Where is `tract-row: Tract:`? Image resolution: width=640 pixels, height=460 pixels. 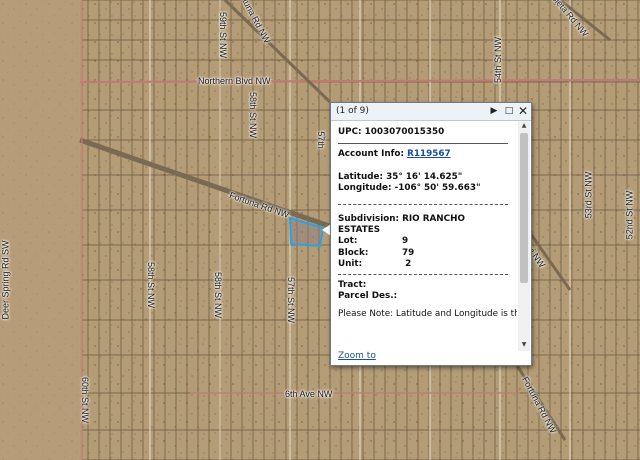
tract-row: Tract: is located at coordinates (352, 284).